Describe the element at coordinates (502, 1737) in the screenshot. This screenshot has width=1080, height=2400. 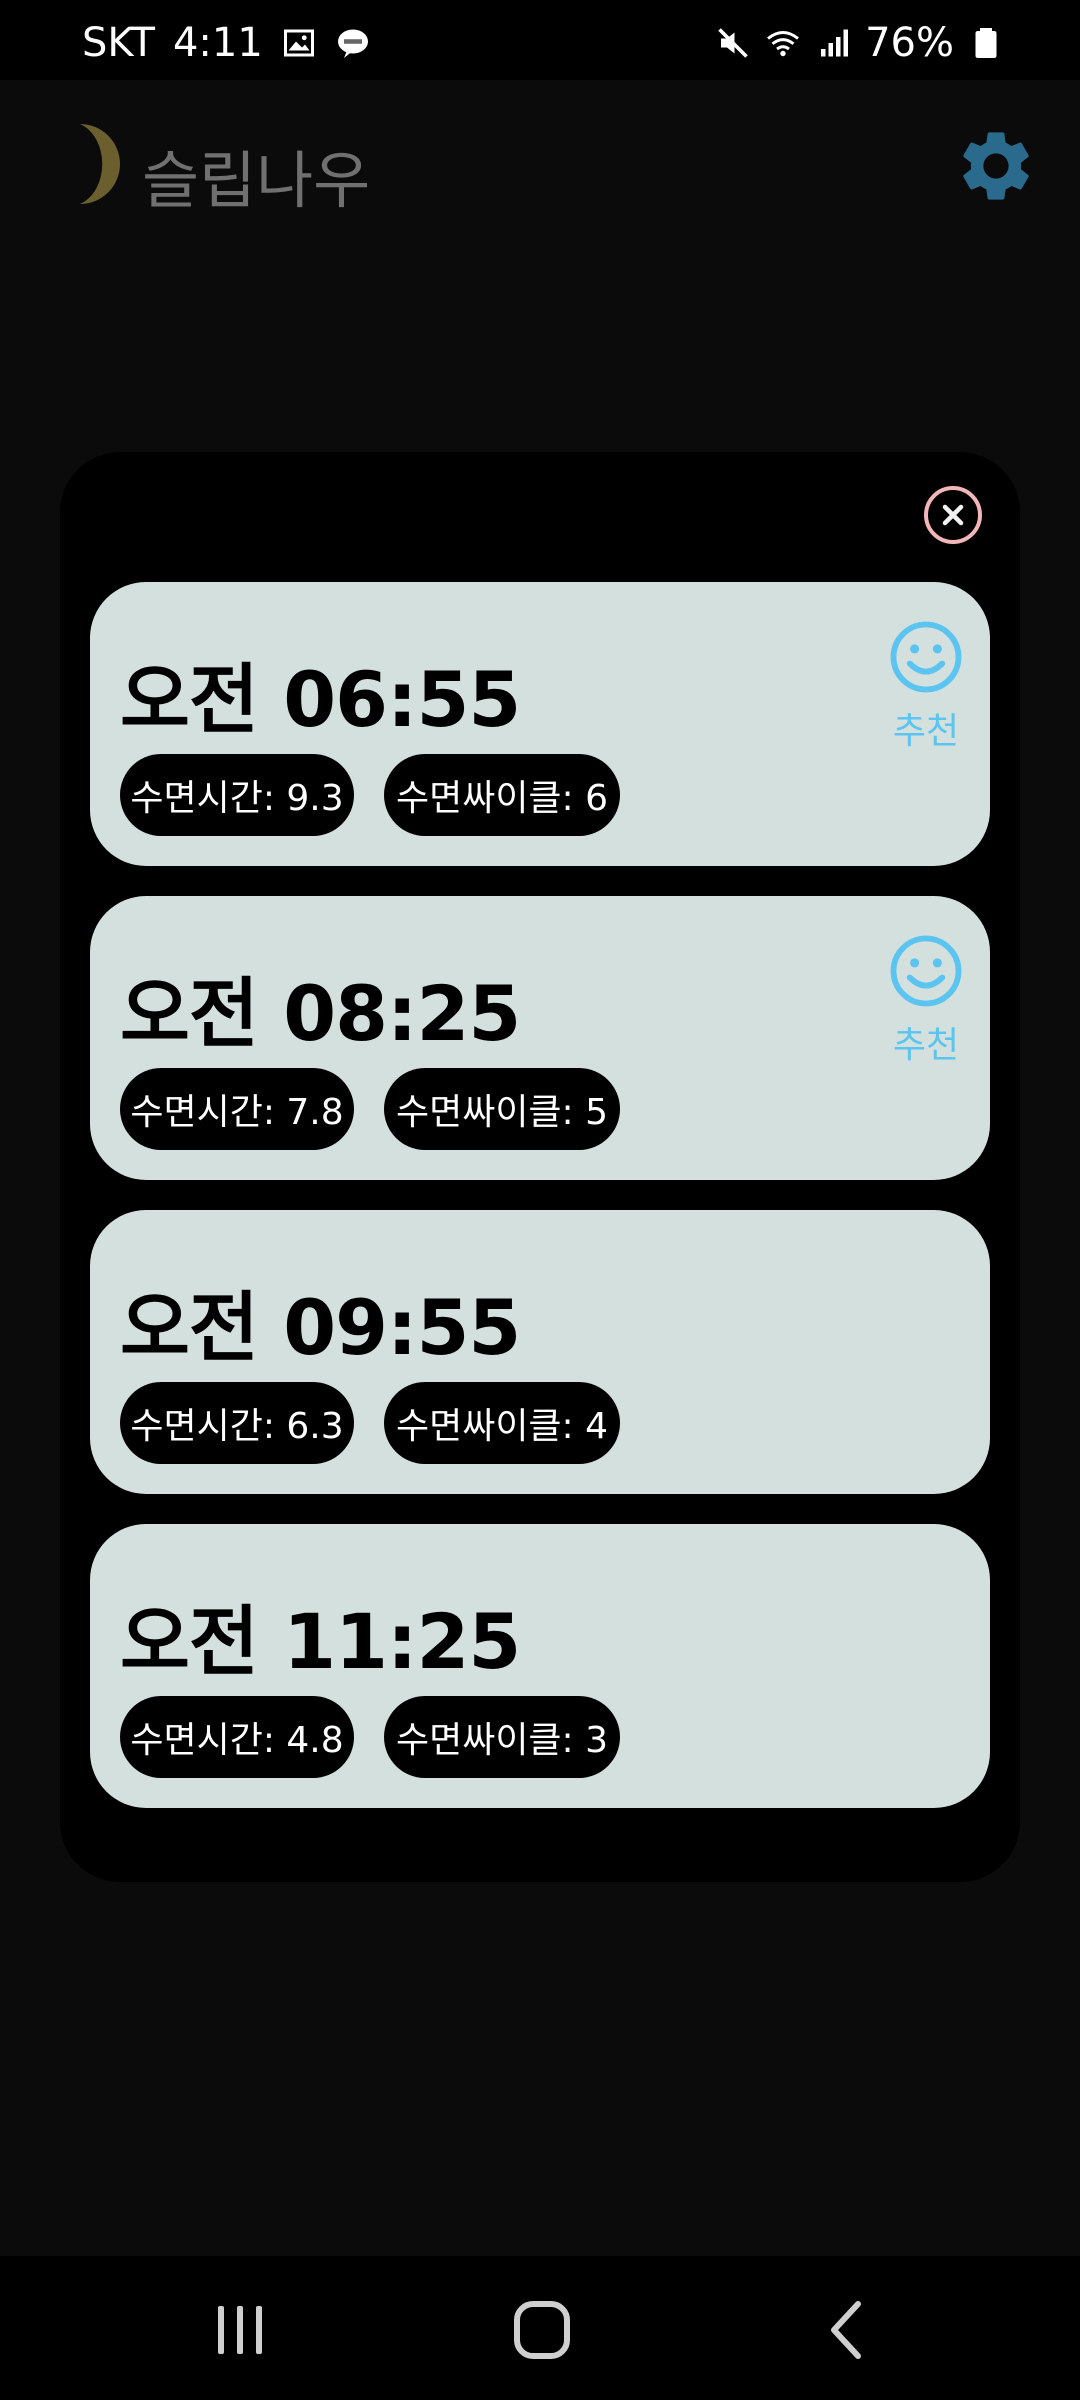
I see `sleep-cycles-badge: 수면싸이클: 3` at that location.